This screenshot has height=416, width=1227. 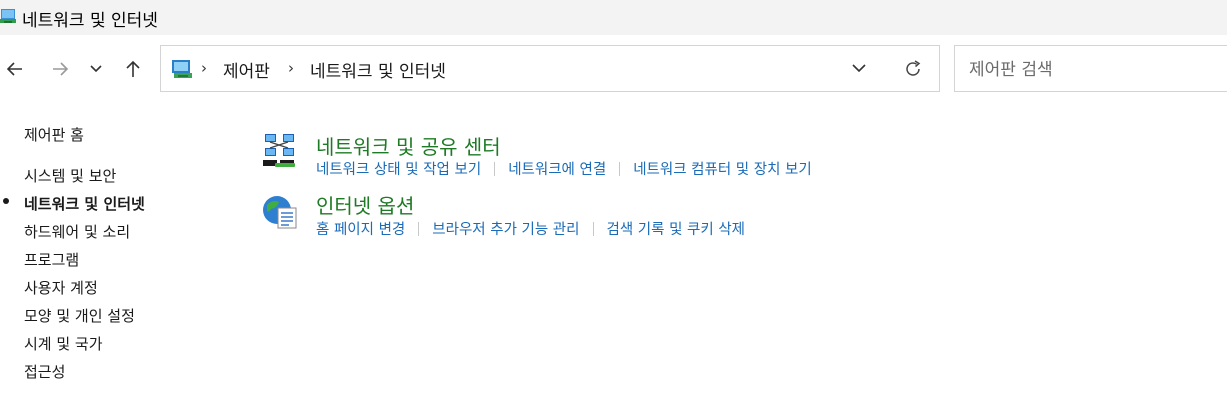 What do you see at coordinates (79, 315) in the screenshot?
I see `sidebar-item-appearance: 모양 및 개인 설정` at bounding box center [79, 315].